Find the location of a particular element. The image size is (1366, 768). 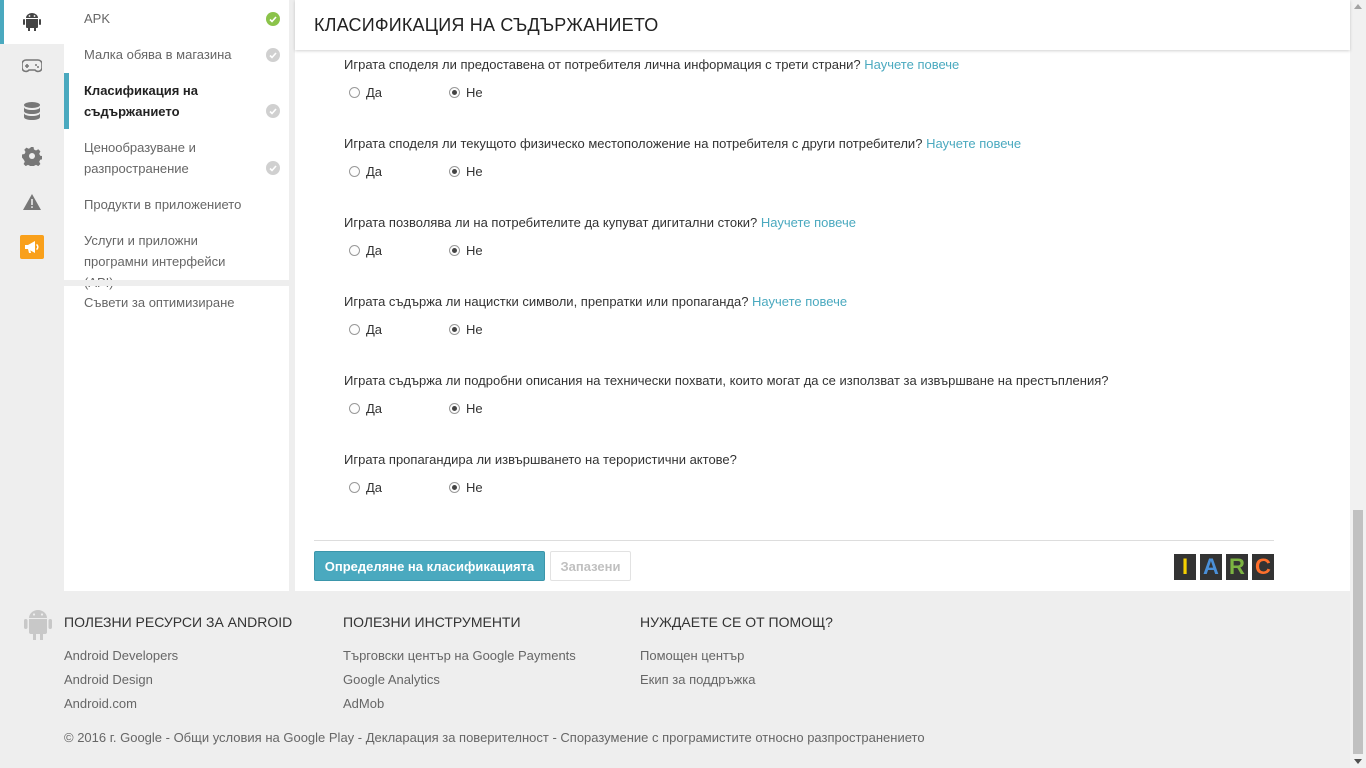

footer-link-android-com: Android.com is located at coordinates (178, 704).